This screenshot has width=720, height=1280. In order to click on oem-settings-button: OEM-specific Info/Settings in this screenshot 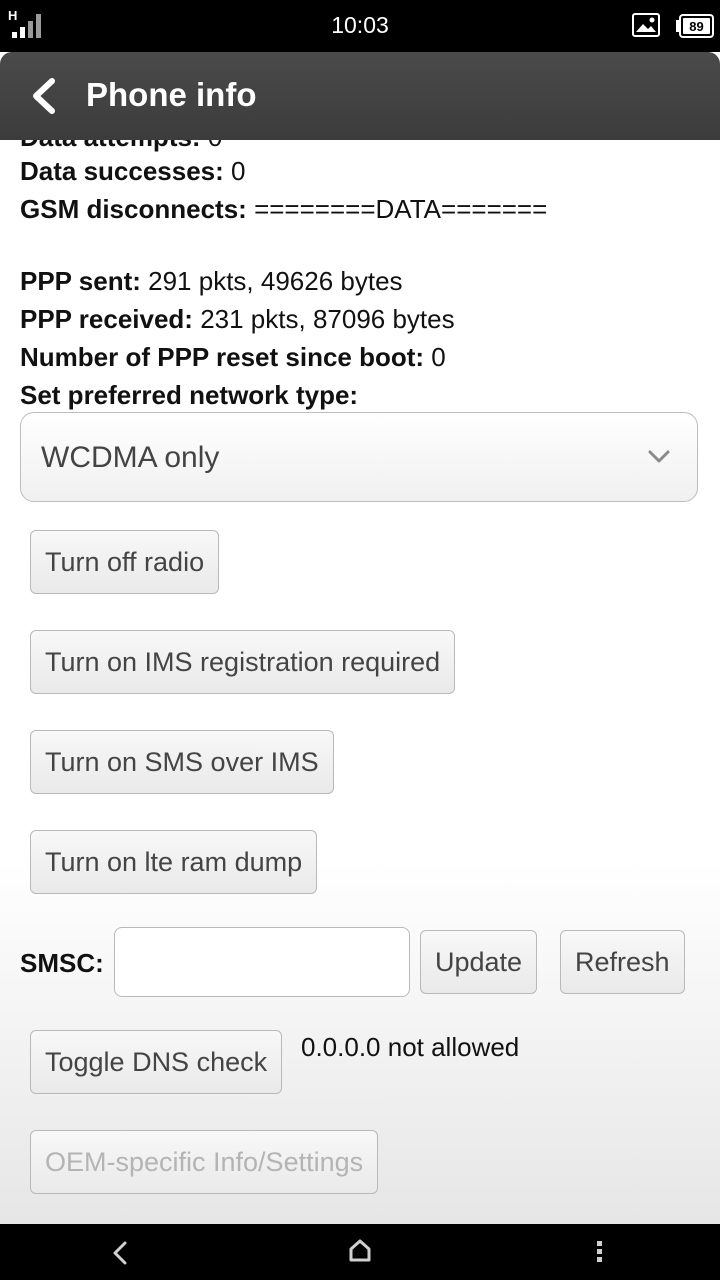, I will do `click(204, 1162)`.